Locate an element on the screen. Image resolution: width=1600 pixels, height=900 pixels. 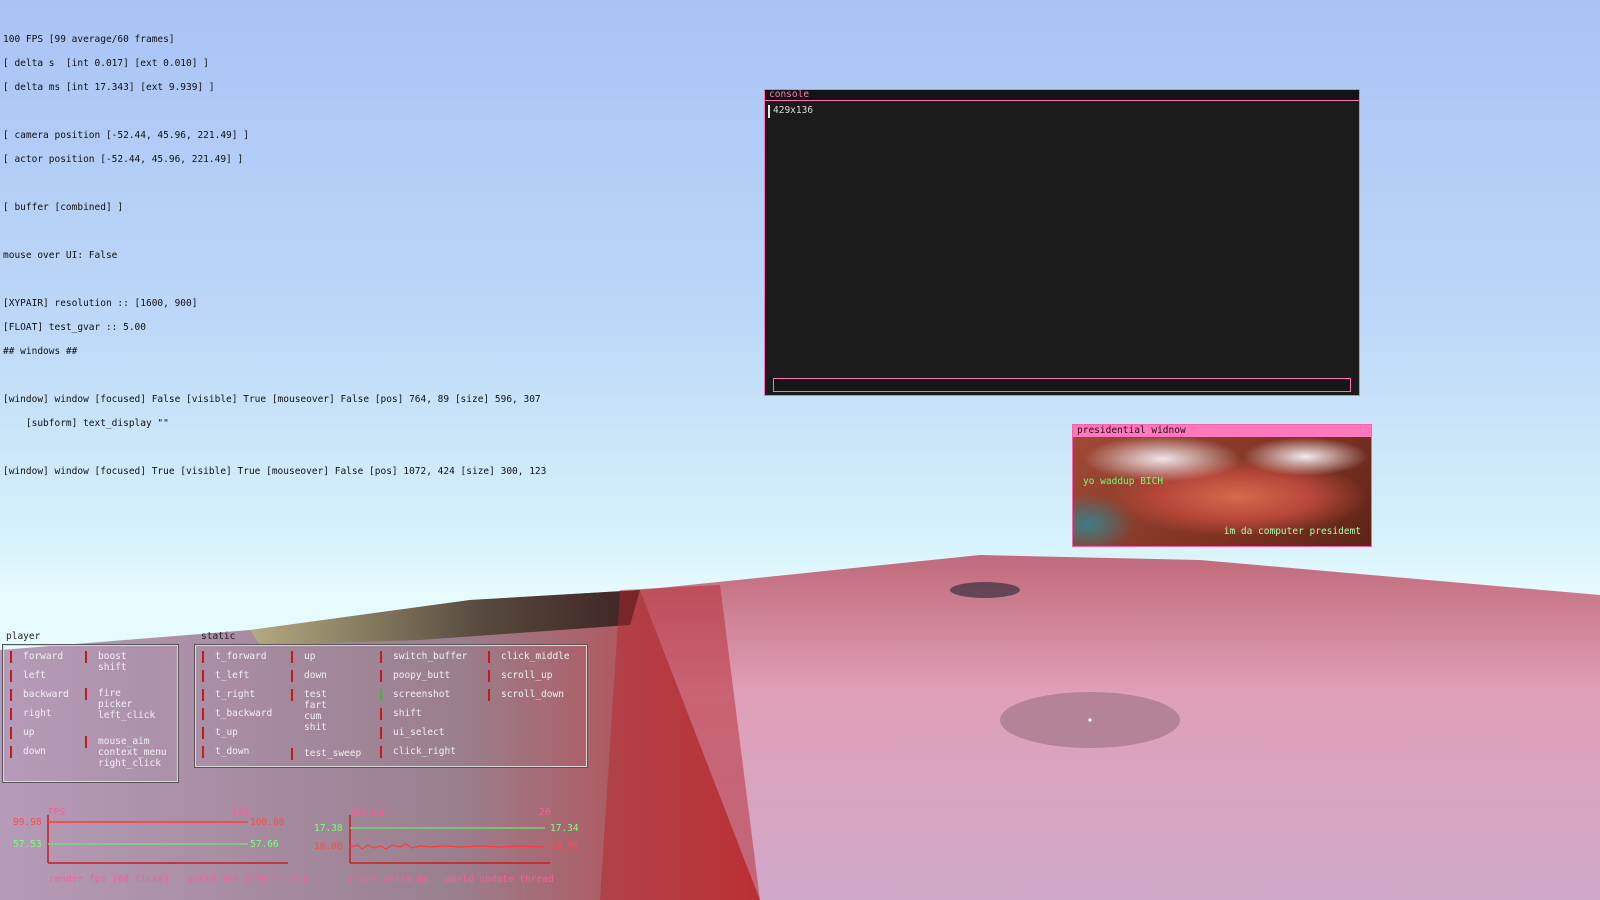
fps-legend-world: world fps [290 ticks] is located at coordinates (247, 879).